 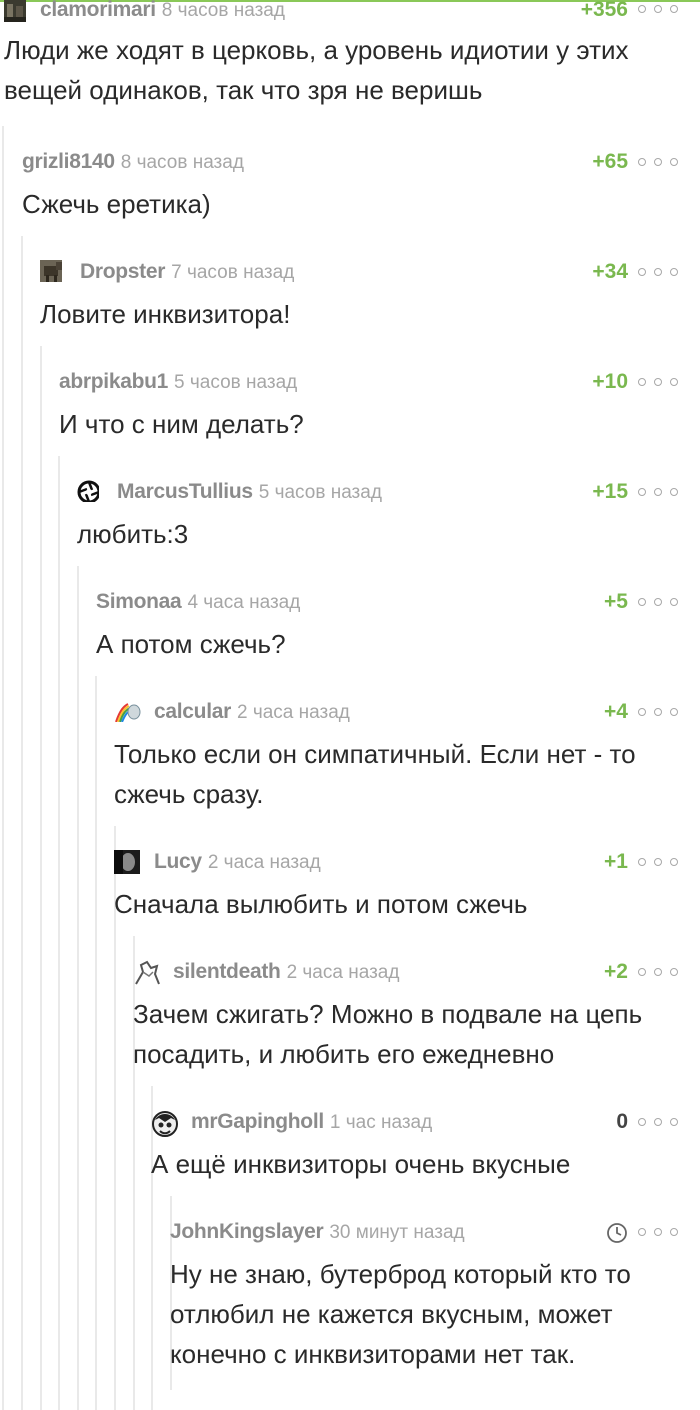 What do you see at coordinates (396, 1232) in the screenshot?
I see `comment-time: 30 минут назад` at bounding box center [396, 1232].